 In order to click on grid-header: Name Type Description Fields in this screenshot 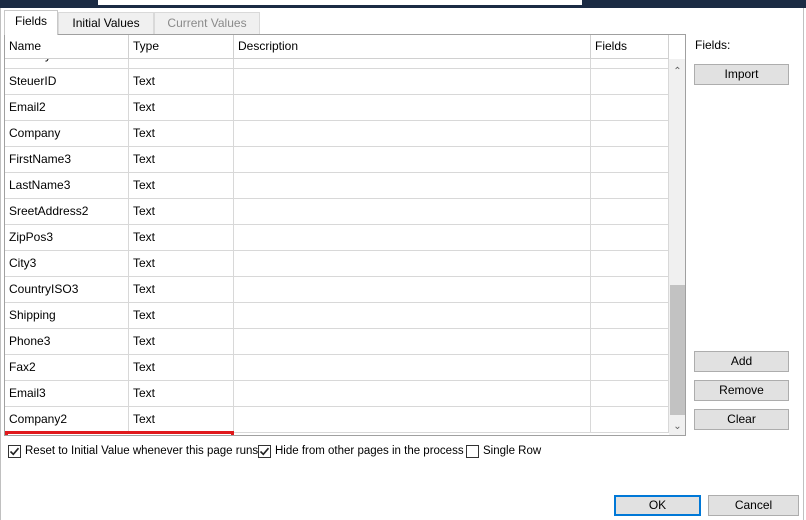, I will do `click(337, 47)`.